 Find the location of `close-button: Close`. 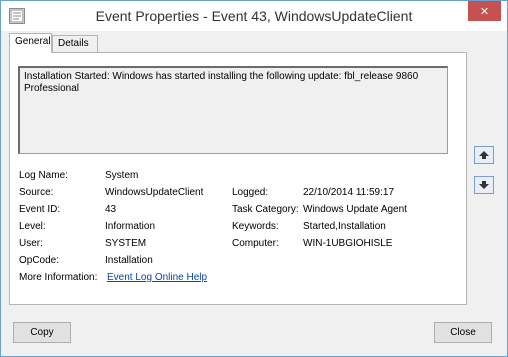

close-button: Close is located at coordinates (463, 332).